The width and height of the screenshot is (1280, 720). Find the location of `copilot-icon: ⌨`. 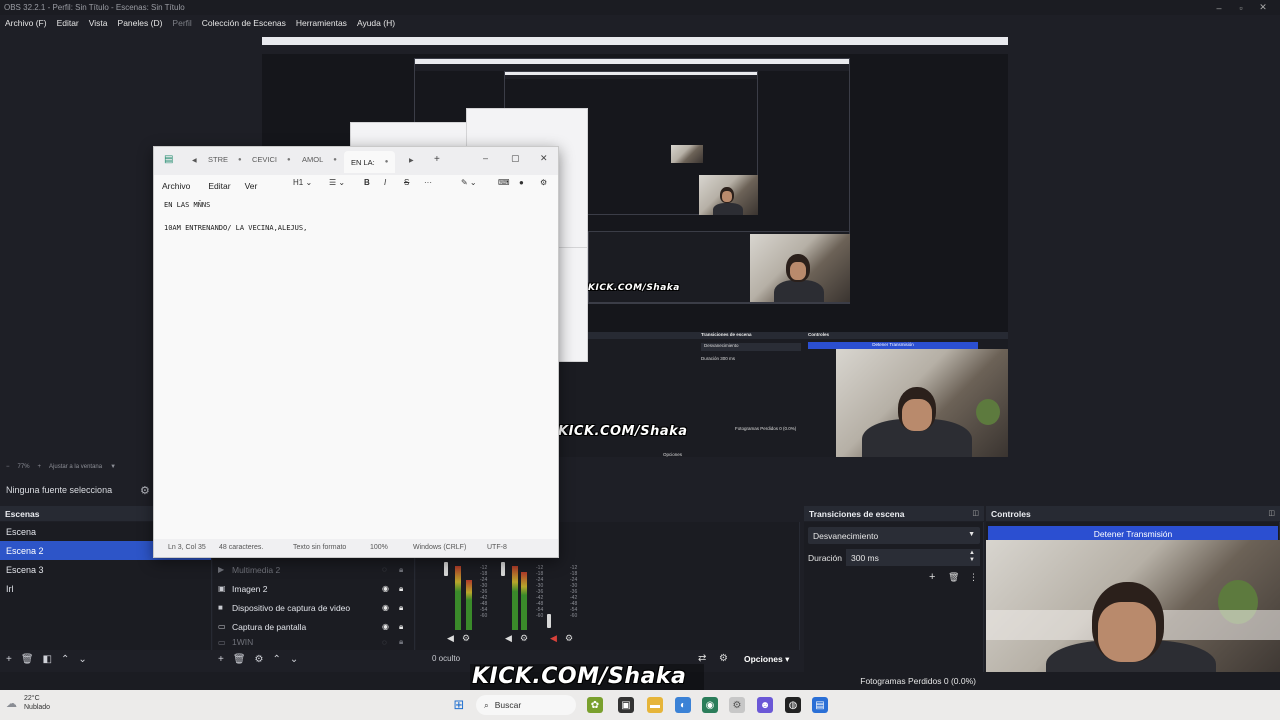

copilot-icon: ⌨ is located at coordinates (504, 182).